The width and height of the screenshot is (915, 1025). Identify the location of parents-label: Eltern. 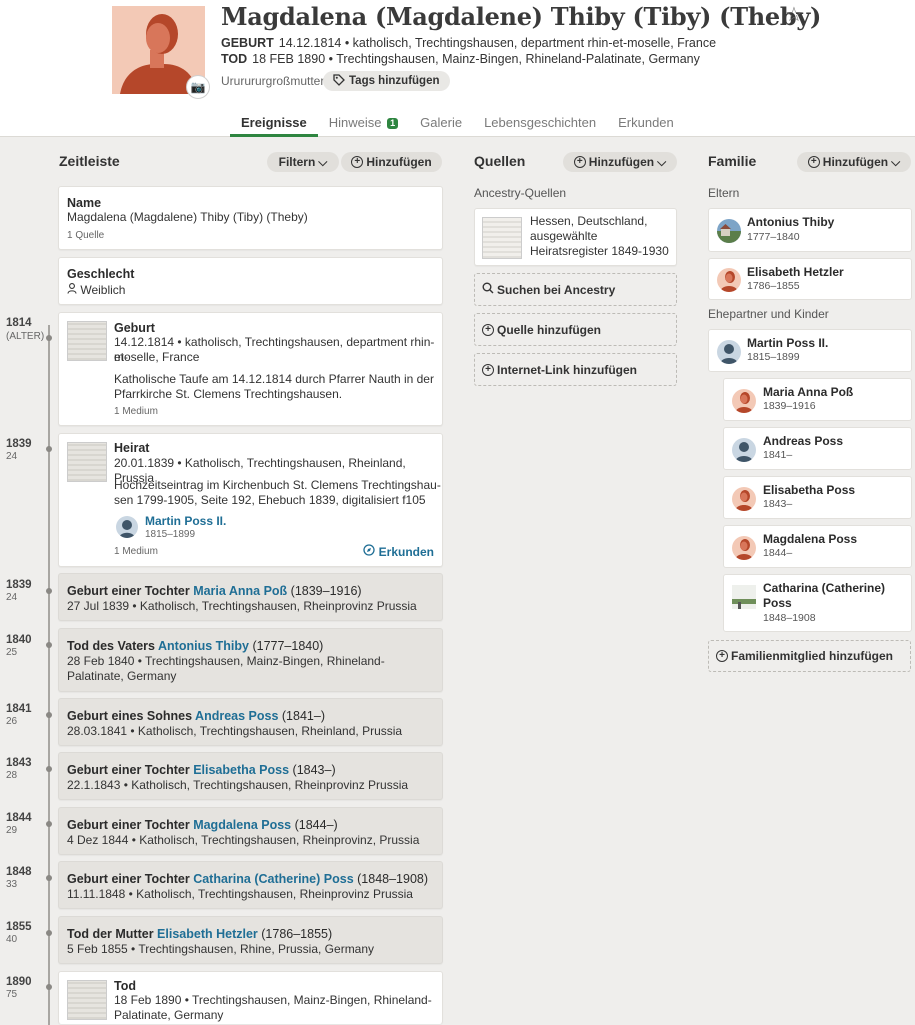
(724, 193).